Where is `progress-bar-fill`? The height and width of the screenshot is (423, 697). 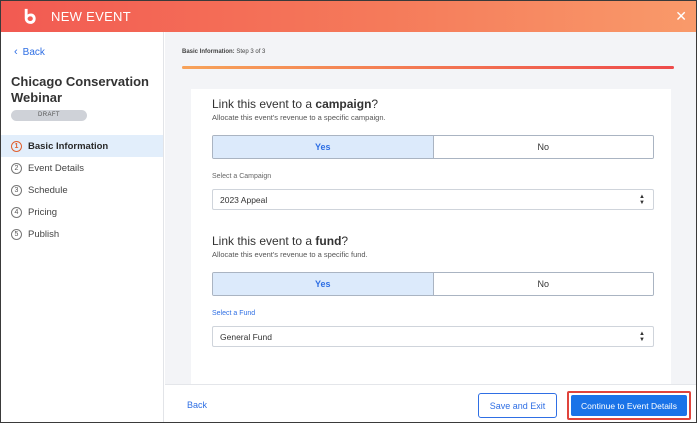
progress-bar-fill is located at coordinates (428, 67).